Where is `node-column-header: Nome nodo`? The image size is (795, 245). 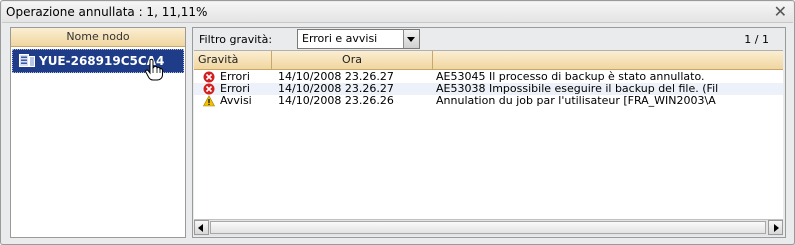 node-column-header: Nome nodo is located at coordinates (98, 37).